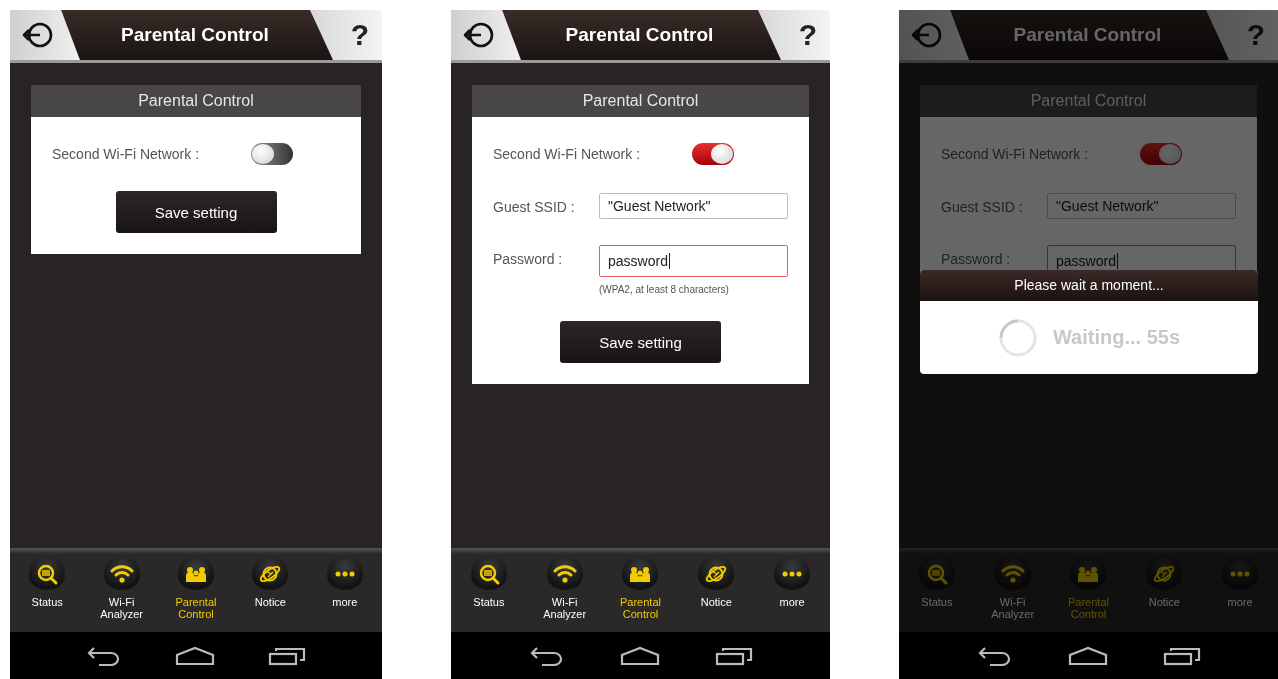  I want to click on input-field: "Guest Network", so click(693, 206).